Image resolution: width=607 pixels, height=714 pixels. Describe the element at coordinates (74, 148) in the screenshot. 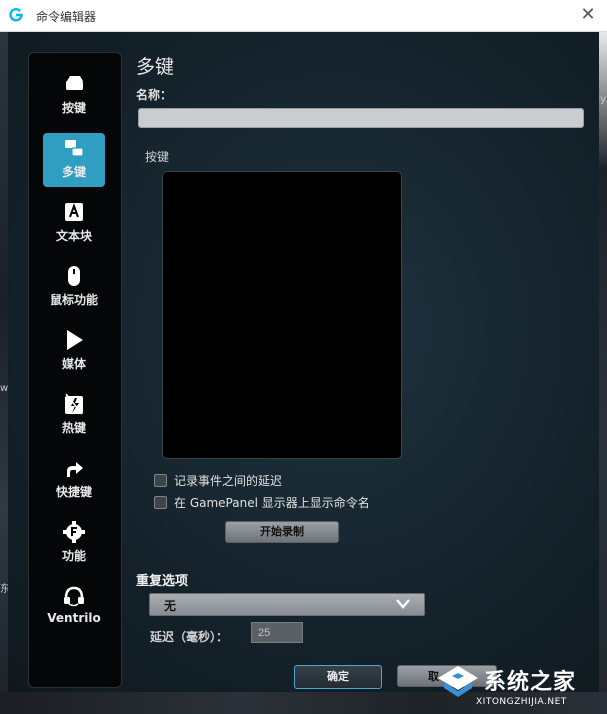

I see `multi-key-icon` at that location.